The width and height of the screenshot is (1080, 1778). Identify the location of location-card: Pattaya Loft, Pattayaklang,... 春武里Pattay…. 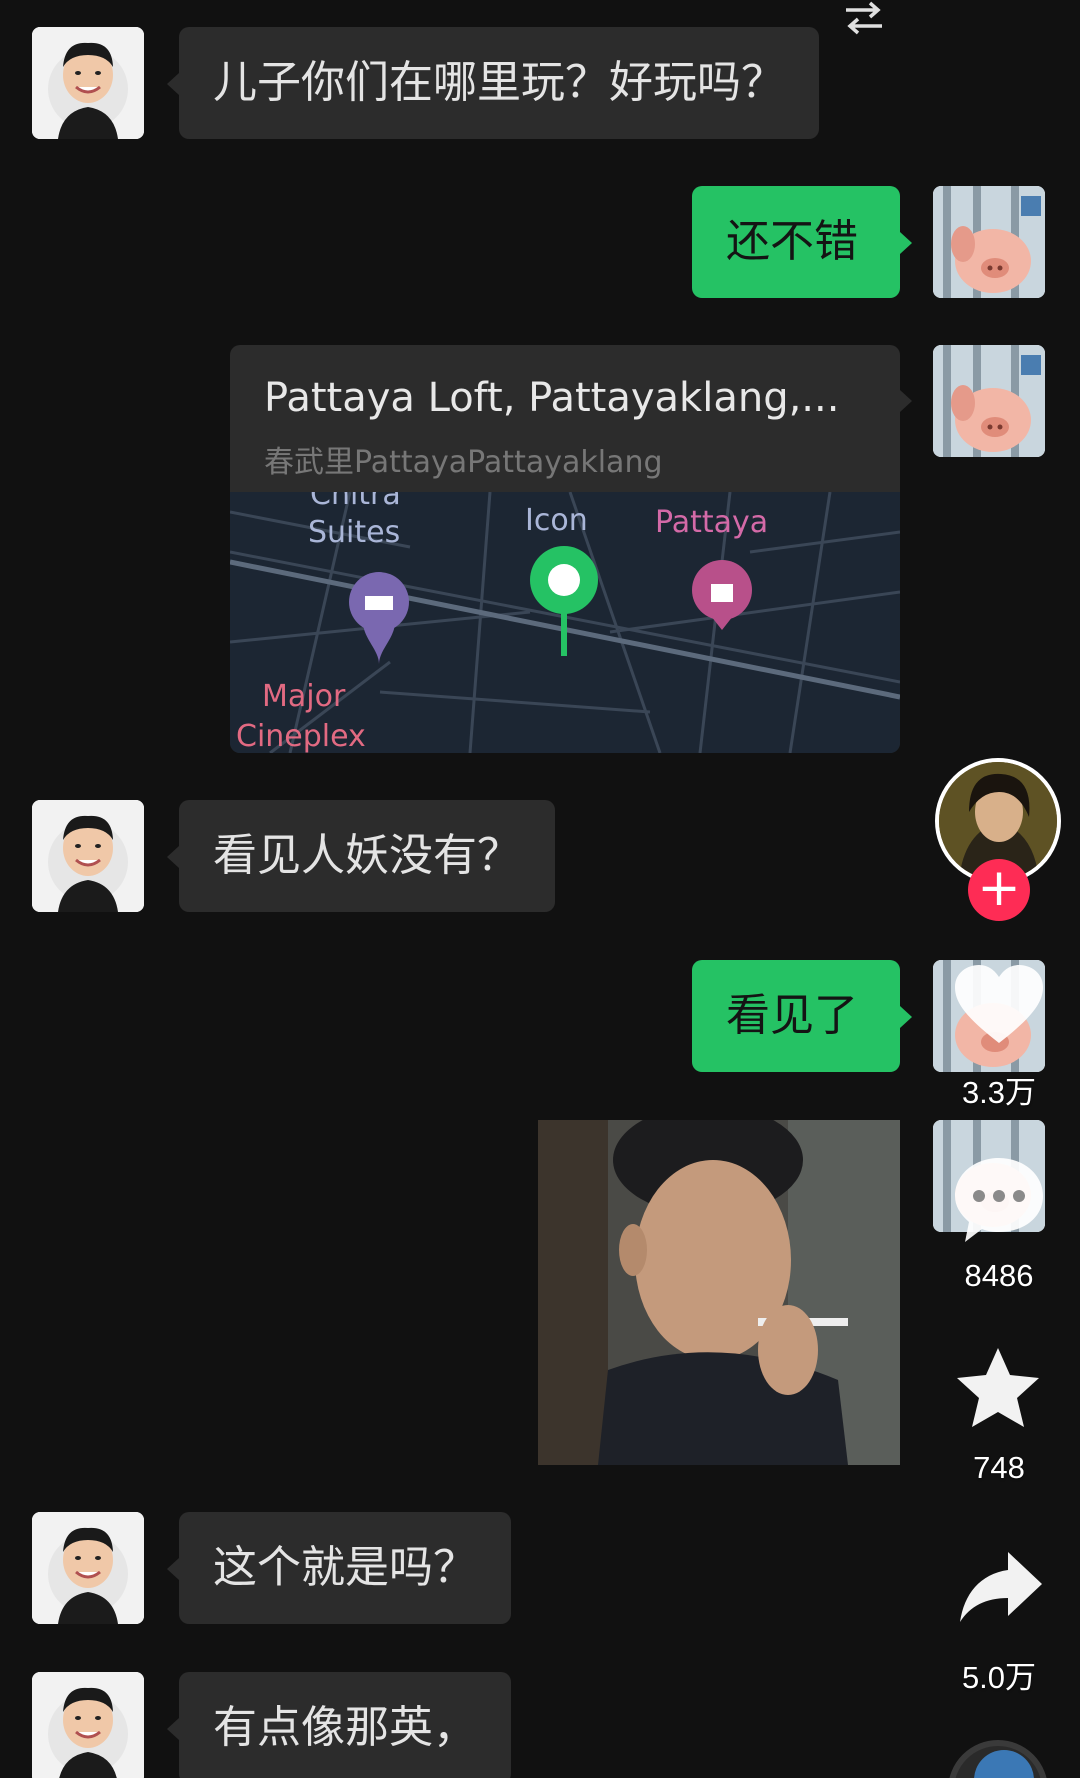
(565, 549).